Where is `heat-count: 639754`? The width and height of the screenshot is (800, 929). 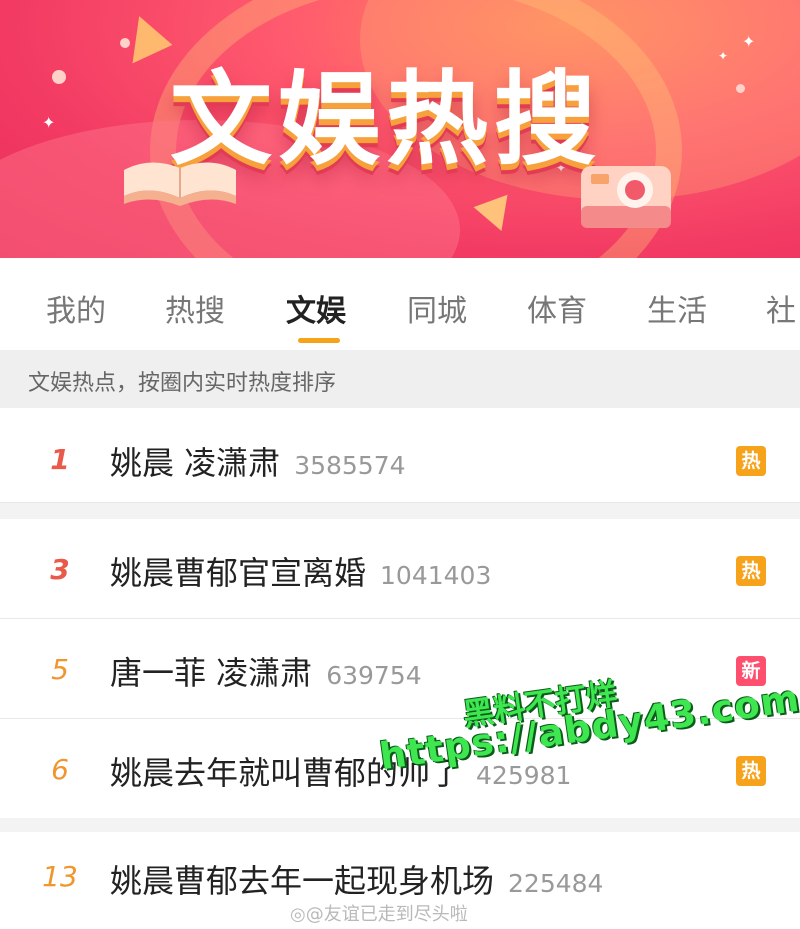
heat-count: 639754 is located at coordinates (374, 675).